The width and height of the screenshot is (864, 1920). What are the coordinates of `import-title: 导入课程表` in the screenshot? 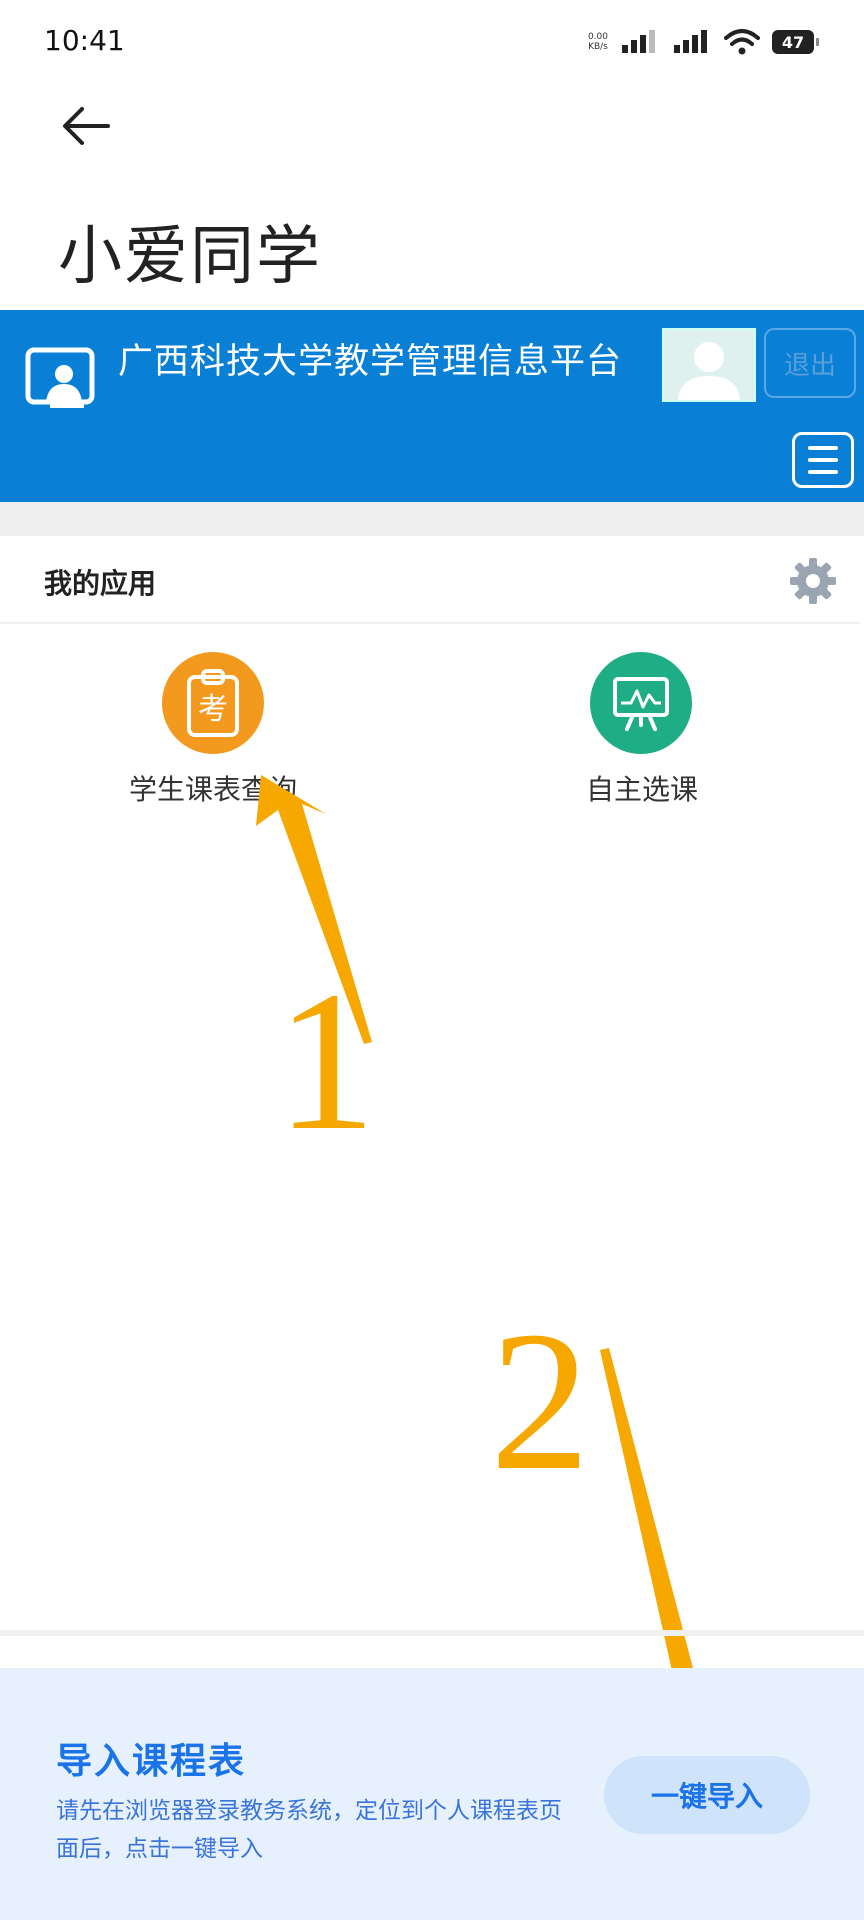 It's located at (151, 1761).